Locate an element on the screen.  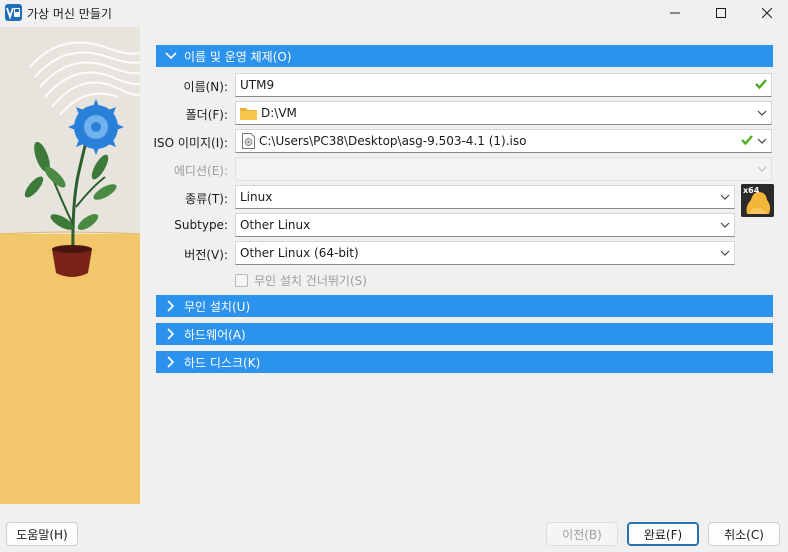
version-combobox: Other Linux (64-bit) is located at coordinates (485, 253).